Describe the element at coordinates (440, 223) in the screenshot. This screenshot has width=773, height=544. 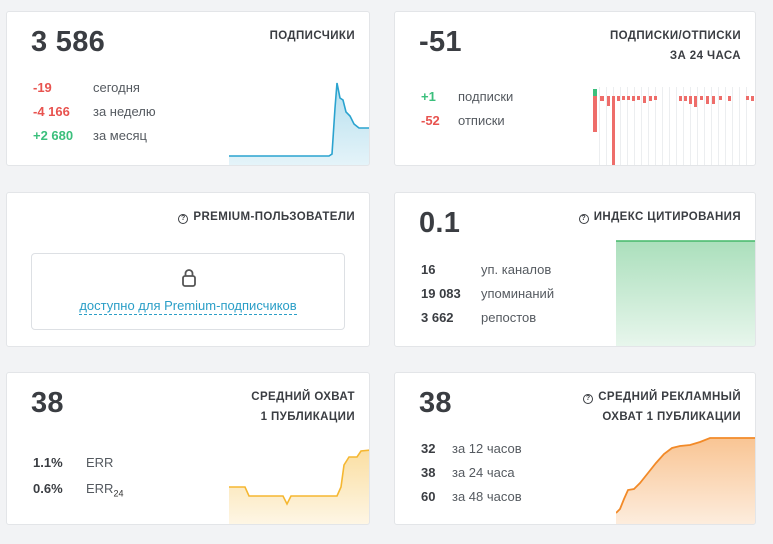
I see `citation-index-value: 0.1` at that location.